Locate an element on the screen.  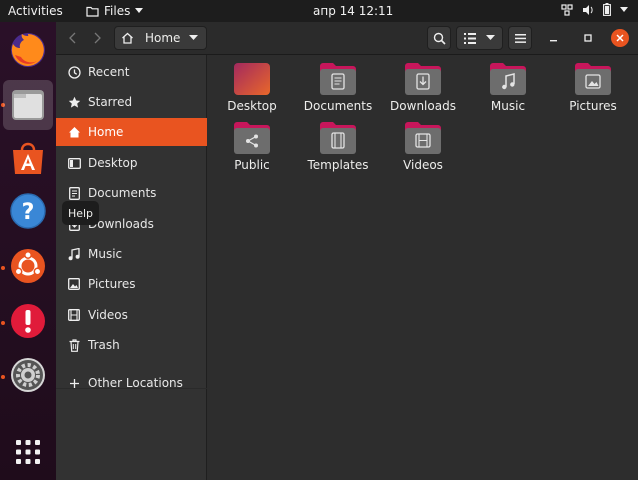
dock-firefox is located at coordinates (28, 50).